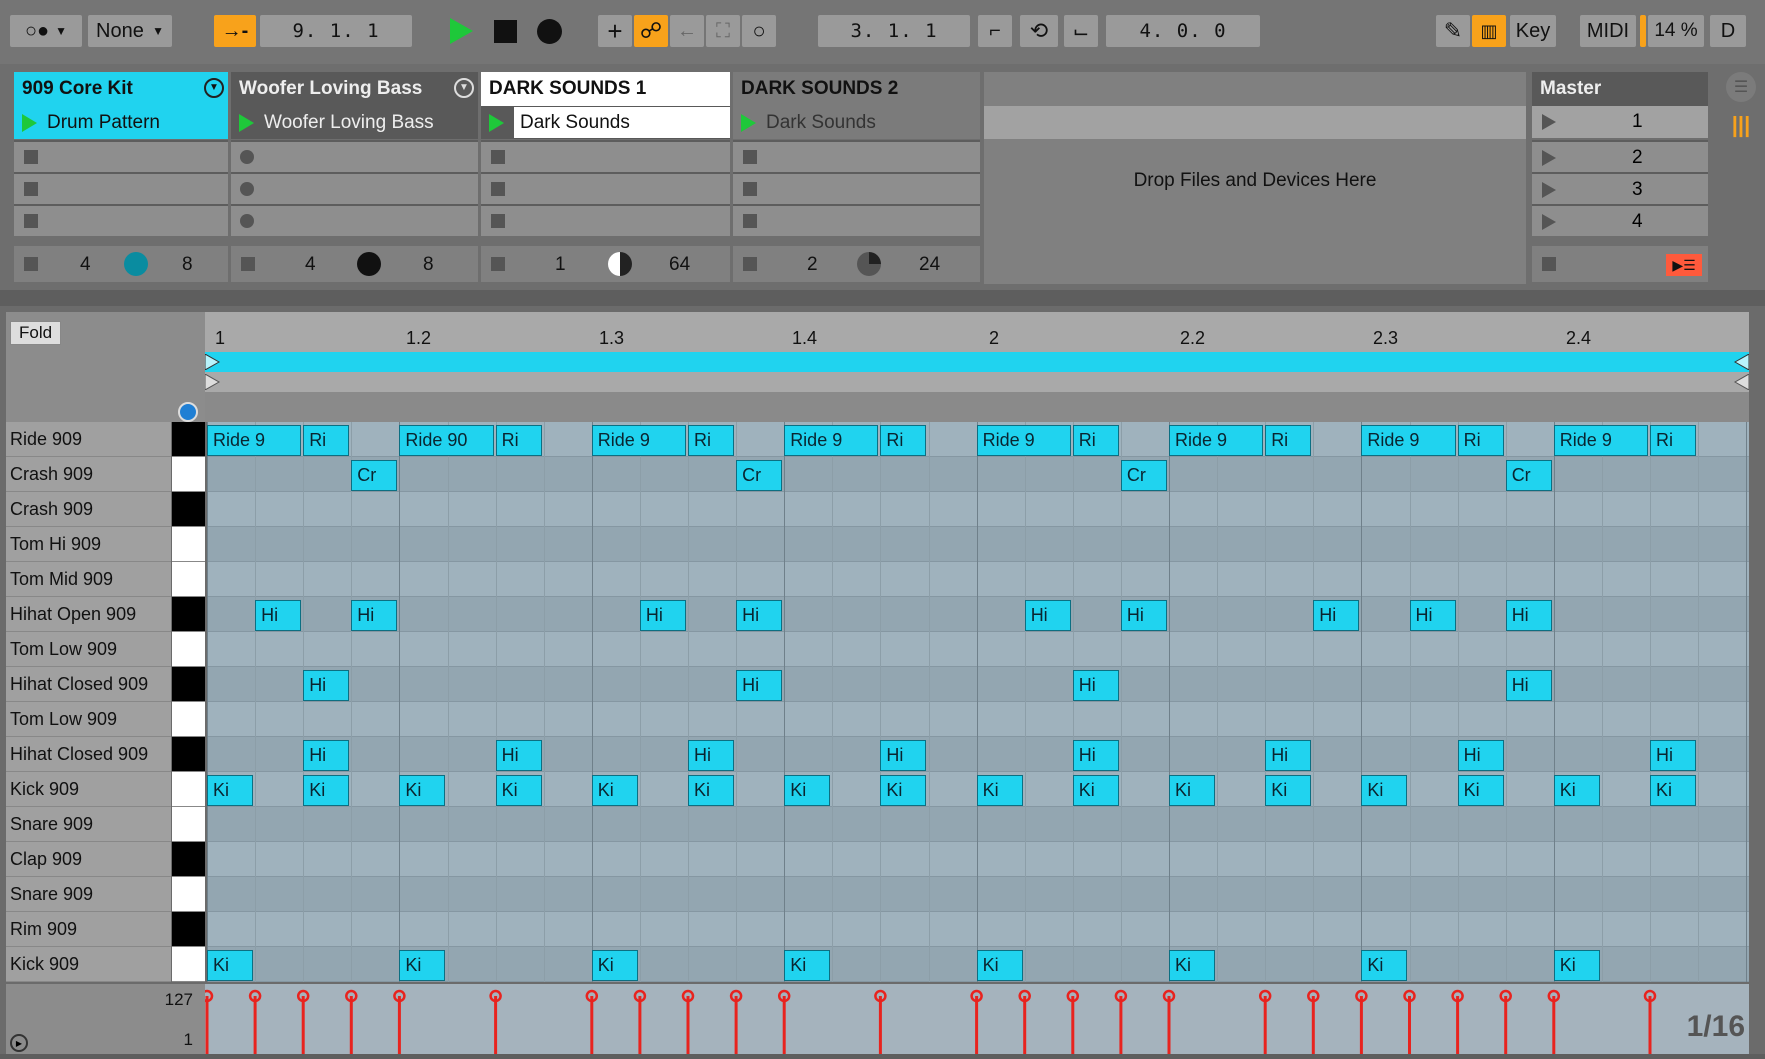 The height and width of the screenshot is (1059, 1765). I want to click on drop-zone: Drop Files and Devices Here, so click(1255, 178).